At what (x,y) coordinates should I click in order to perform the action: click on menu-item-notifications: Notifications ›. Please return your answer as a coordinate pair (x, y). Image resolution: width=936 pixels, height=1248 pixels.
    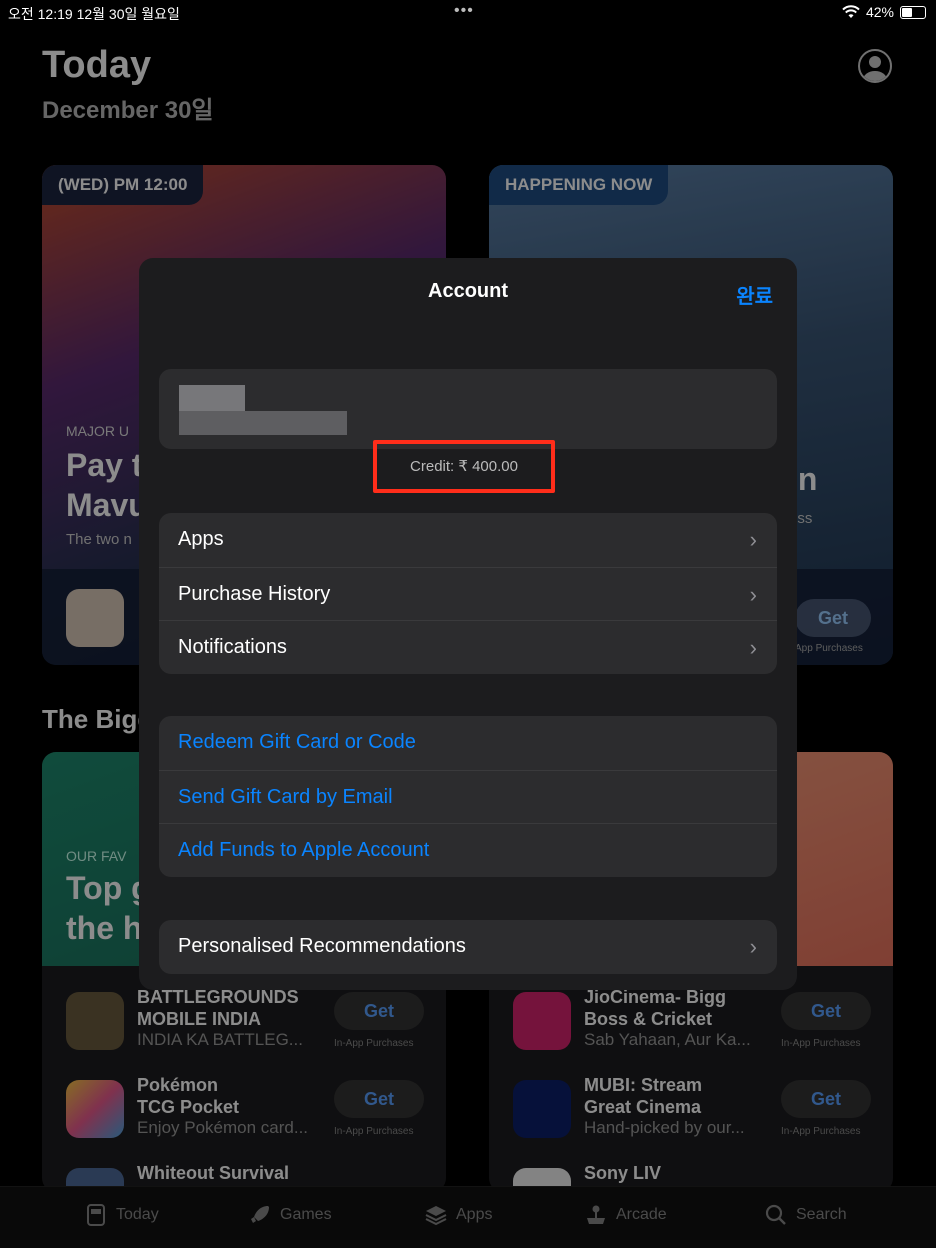
    Looking at the image, I should click on (468, 647).